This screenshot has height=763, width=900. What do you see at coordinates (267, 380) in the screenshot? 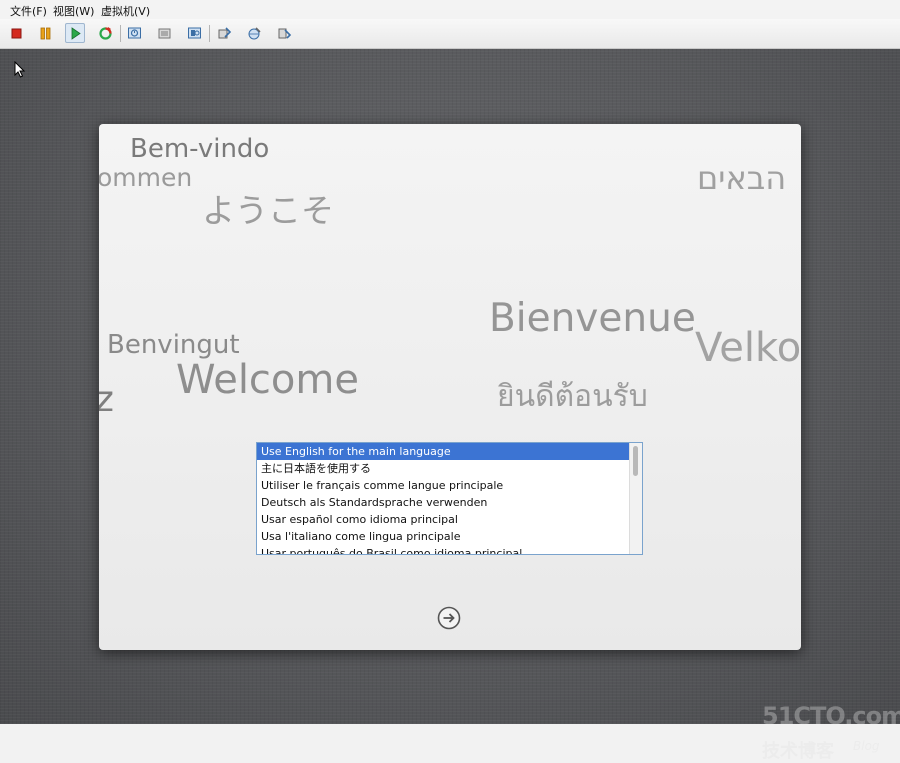
I see `welcome-word-english: Welcome` at bounding box center [267, 380].